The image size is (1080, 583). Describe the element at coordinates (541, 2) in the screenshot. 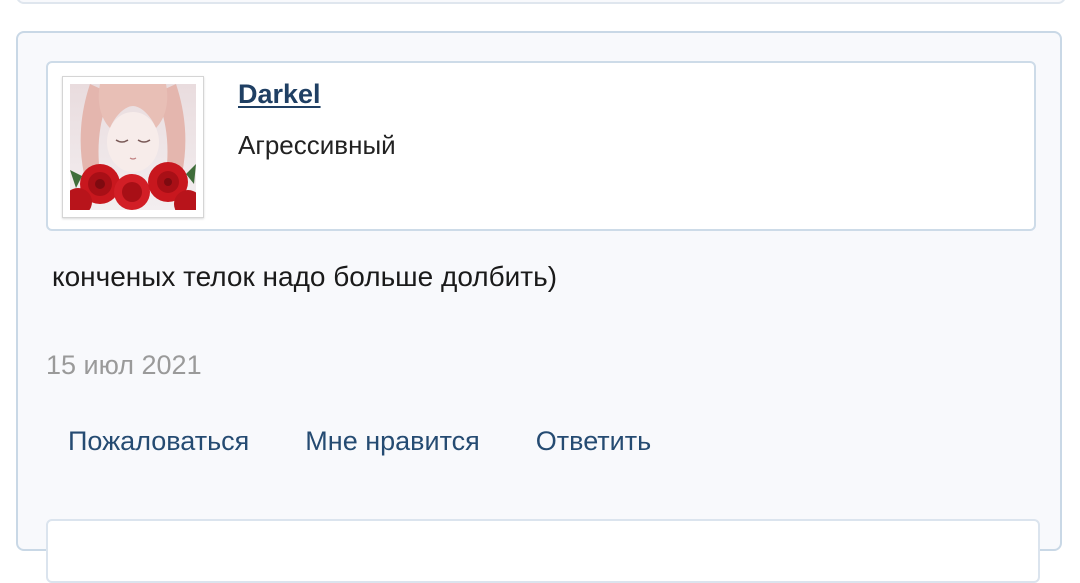

I see `previous-post-card` at that location.